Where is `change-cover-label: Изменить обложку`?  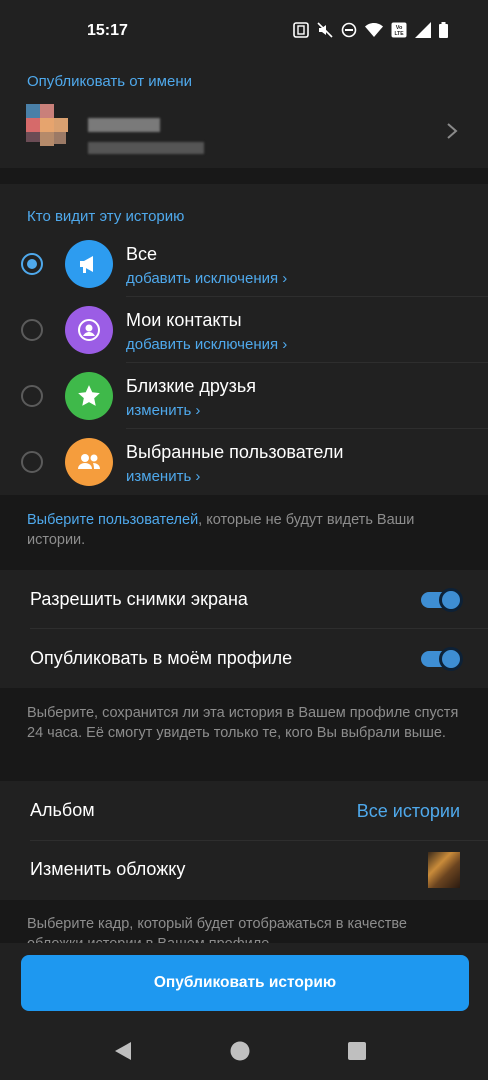 change-cover-label: Изменить обложку is located at coordinates (108, 869).